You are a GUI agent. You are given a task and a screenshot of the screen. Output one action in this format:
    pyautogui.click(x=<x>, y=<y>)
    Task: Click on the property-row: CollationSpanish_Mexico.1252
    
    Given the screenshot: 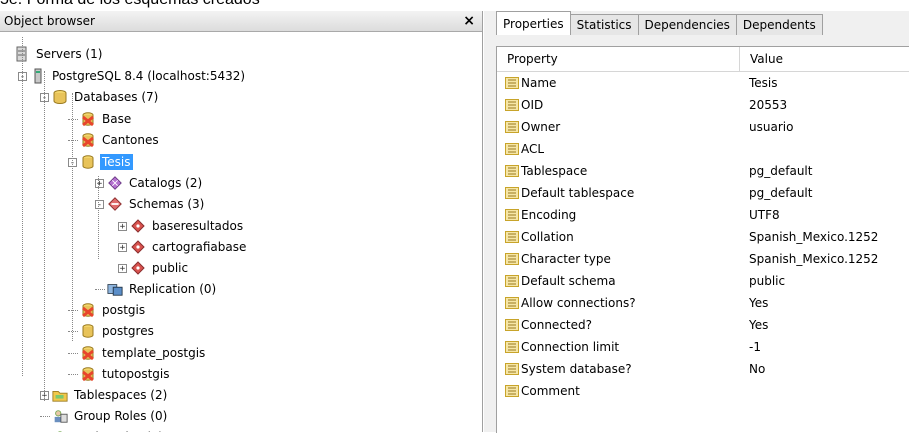 What is the action you would take?
    pyautogui.click(x=703, y=237)
    